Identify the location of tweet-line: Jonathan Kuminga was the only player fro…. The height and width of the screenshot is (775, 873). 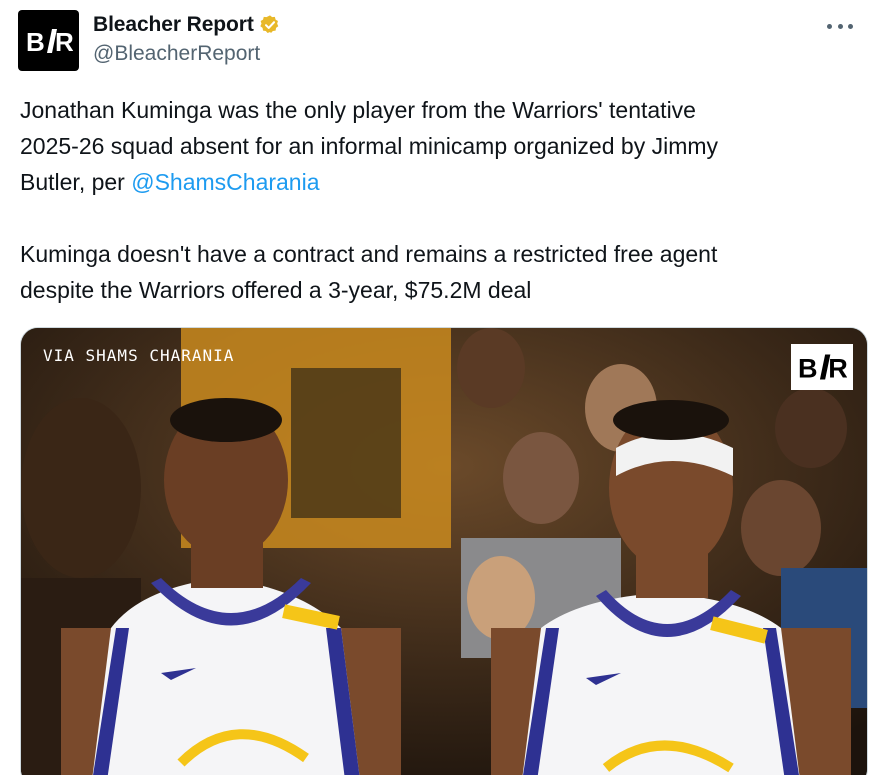
(358, 110).